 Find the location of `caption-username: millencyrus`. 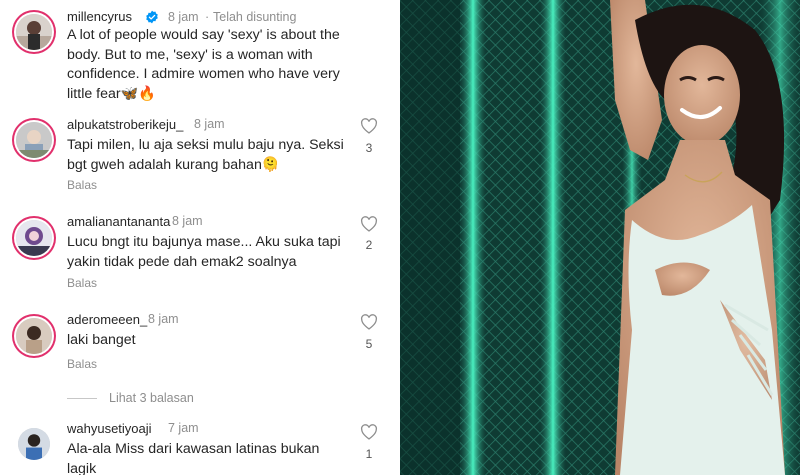

caption-username: millencyrus is located at coordinates (99, 16).